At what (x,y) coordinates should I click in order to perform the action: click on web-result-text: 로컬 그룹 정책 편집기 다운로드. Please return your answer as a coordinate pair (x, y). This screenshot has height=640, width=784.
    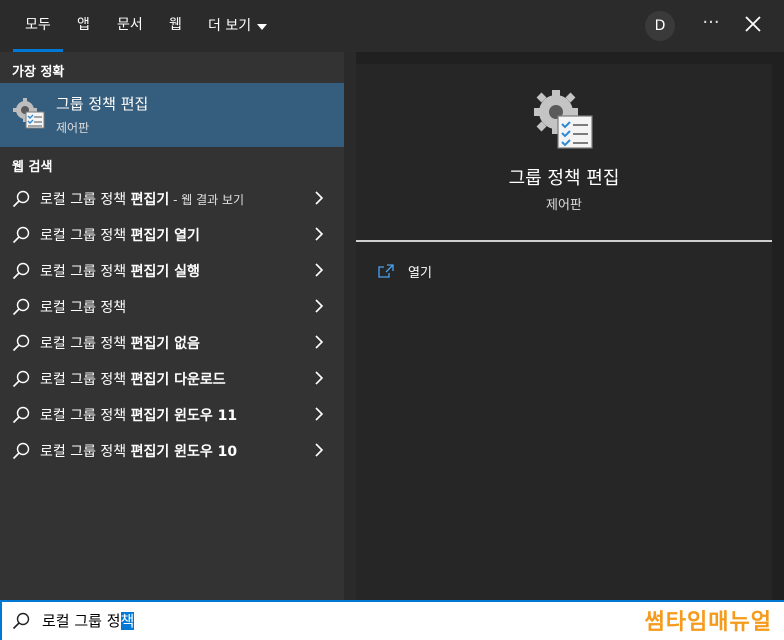
    Looking at the image, I should click on (133, 379).